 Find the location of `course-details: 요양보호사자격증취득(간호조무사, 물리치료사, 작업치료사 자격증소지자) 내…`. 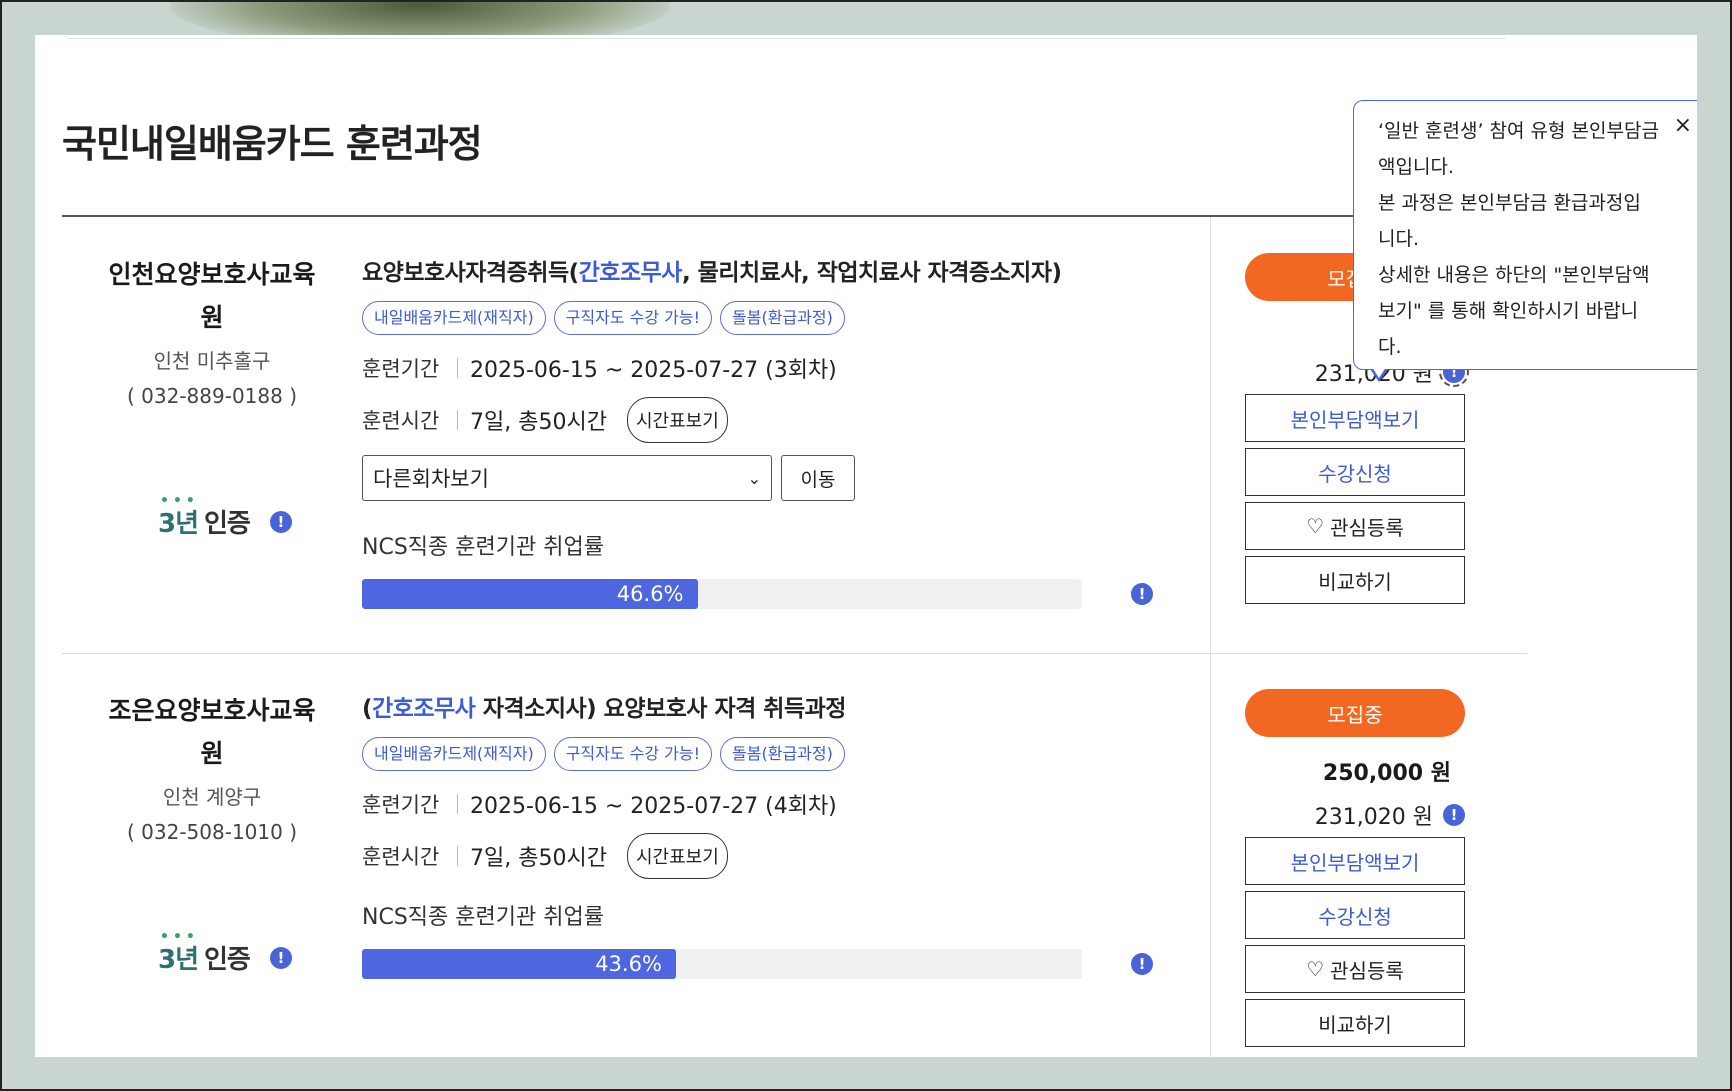

course-details: 요양보호사자격증취득(간호조무사, 물리치료사, 작업치료사 자격증소지자) 내… is located at coordinates (757, 431).